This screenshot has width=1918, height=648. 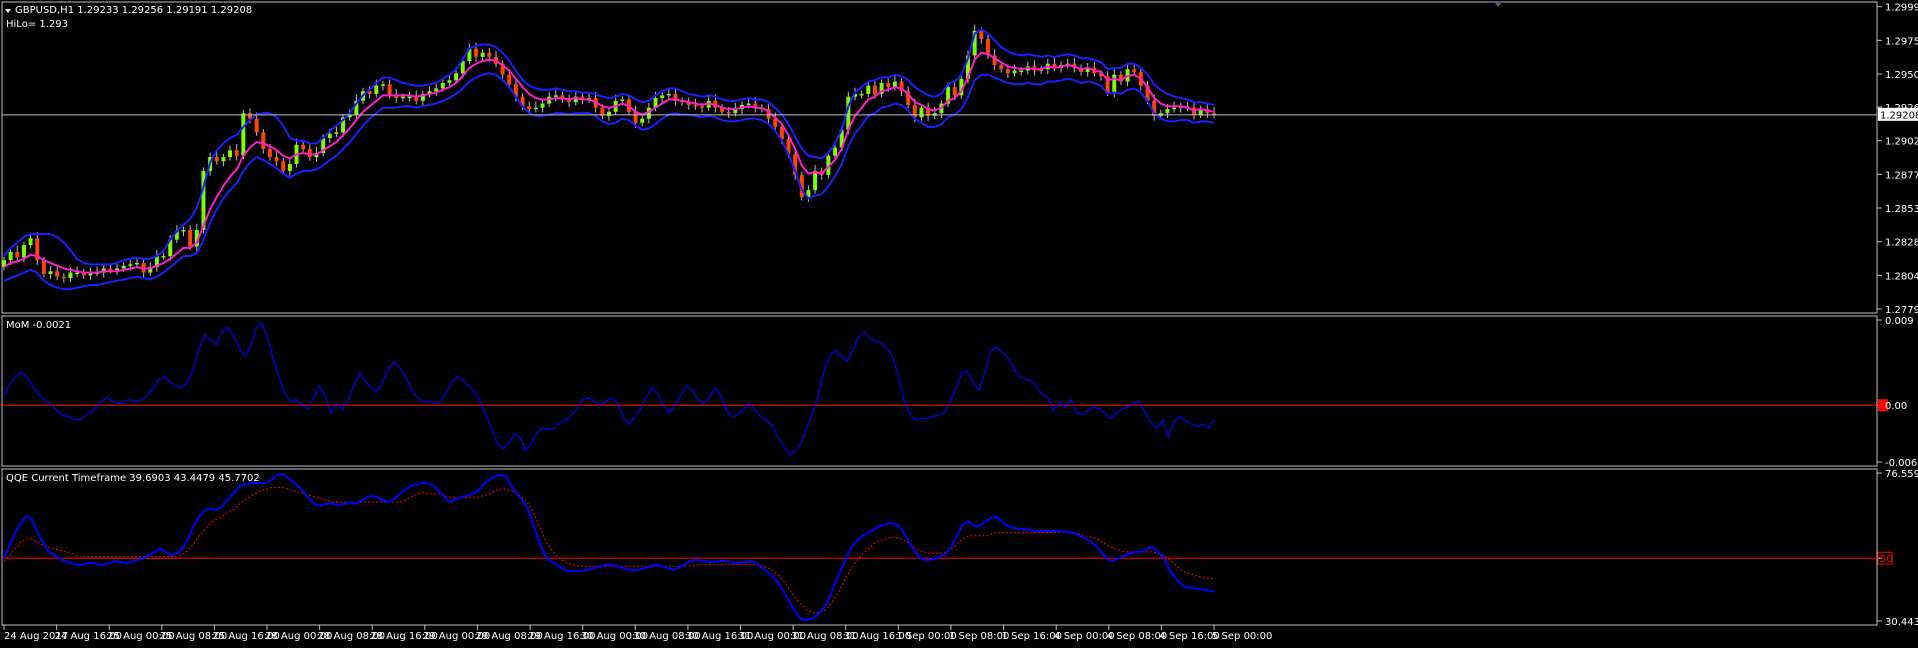 What do you see at coordinates (1242, 636) in the screenshot?
I see `time-tick-label: 5 Sep 00:00` at bounding box center [1242, 636].